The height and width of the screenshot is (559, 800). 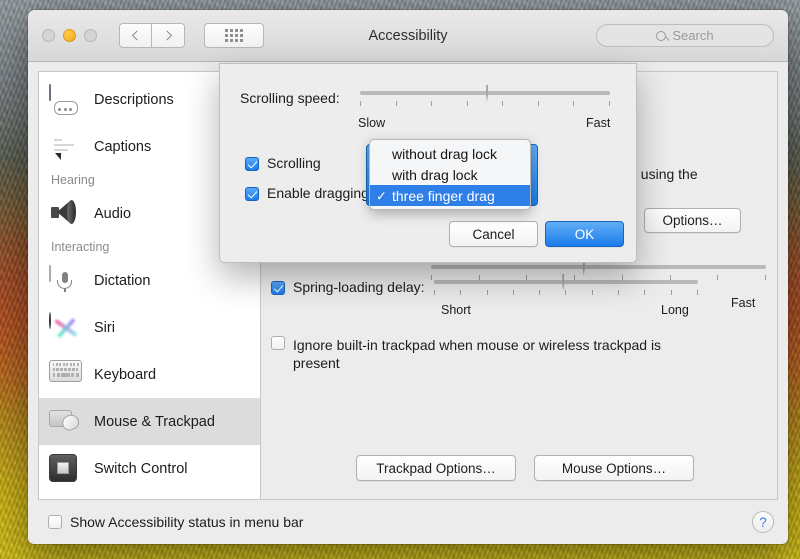 What do you see at coordinates (493, 234) in the screenshot?
I see `cancel-button: Cancel` at bounding box center [493, 234].